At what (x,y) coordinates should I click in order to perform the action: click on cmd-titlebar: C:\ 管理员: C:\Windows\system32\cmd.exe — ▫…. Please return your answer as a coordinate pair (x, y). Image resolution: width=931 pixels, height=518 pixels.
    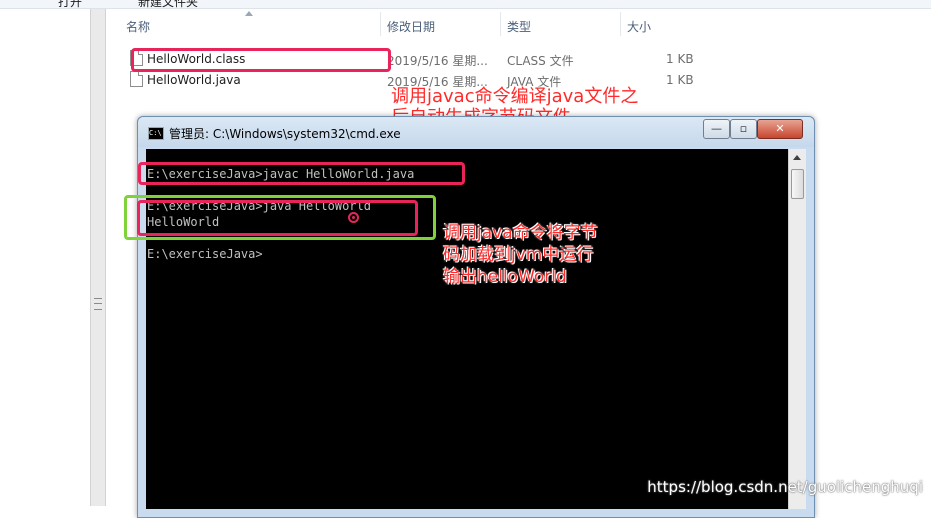
    Looking at the image, I should click on (476, 132).